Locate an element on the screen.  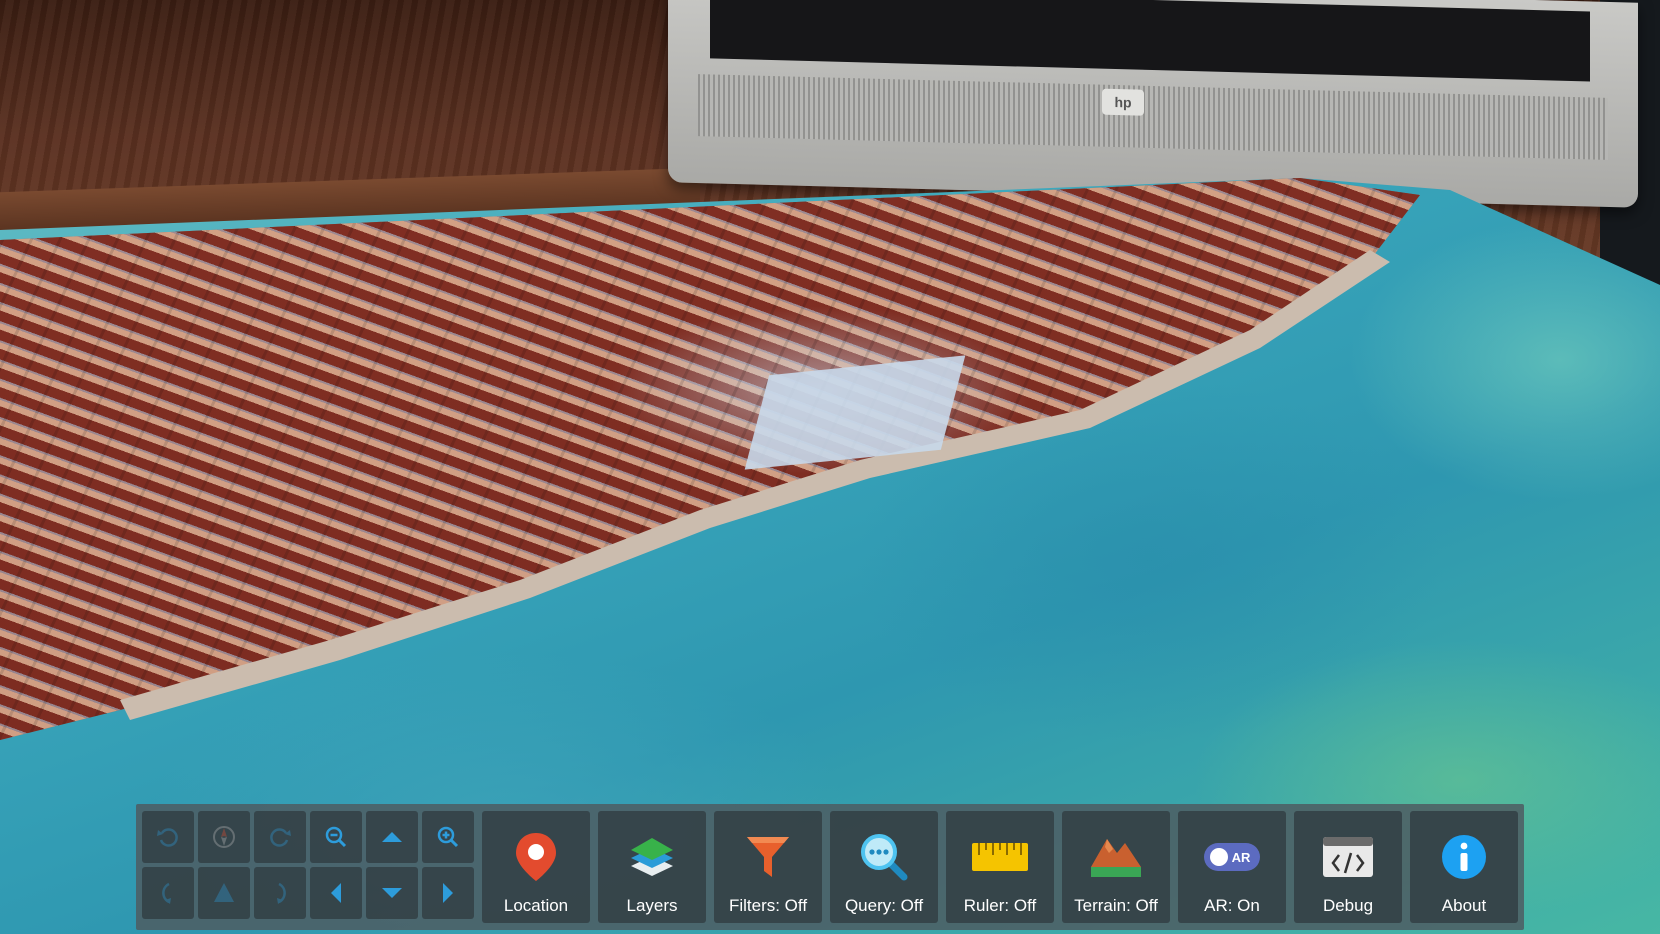
rotate-right-icon is located at coordinates (280, 837).